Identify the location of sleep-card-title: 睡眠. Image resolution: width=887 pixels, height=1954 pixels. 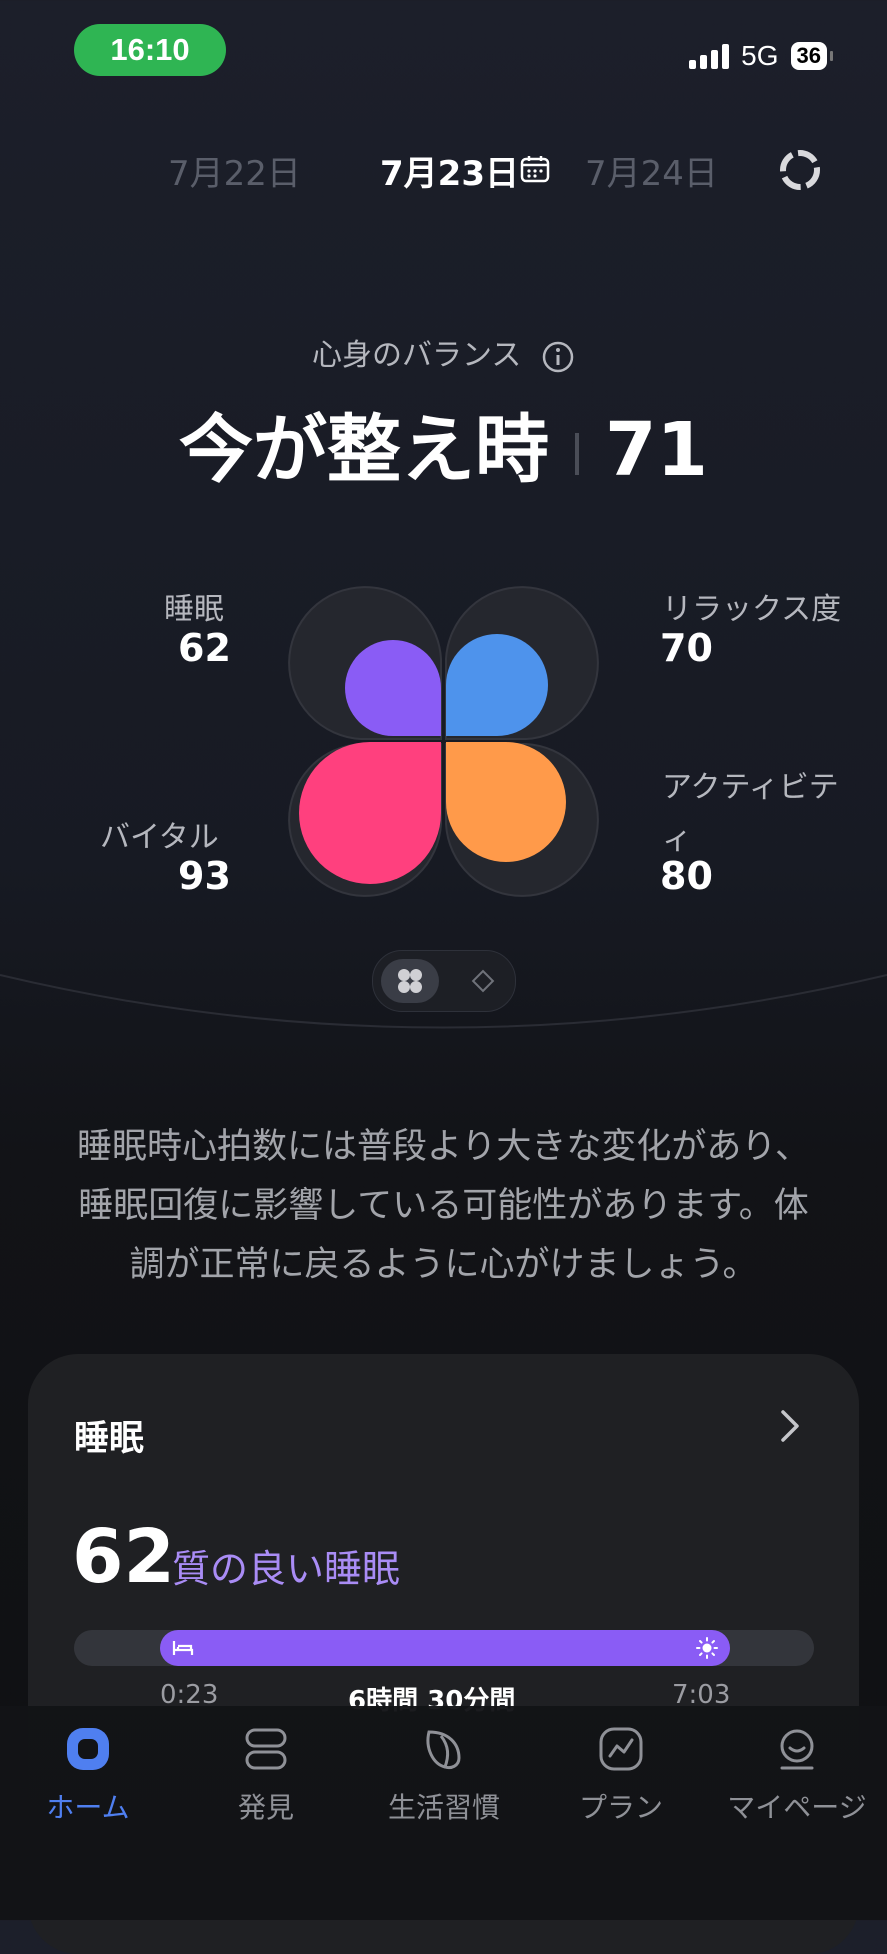
(109, 1439).